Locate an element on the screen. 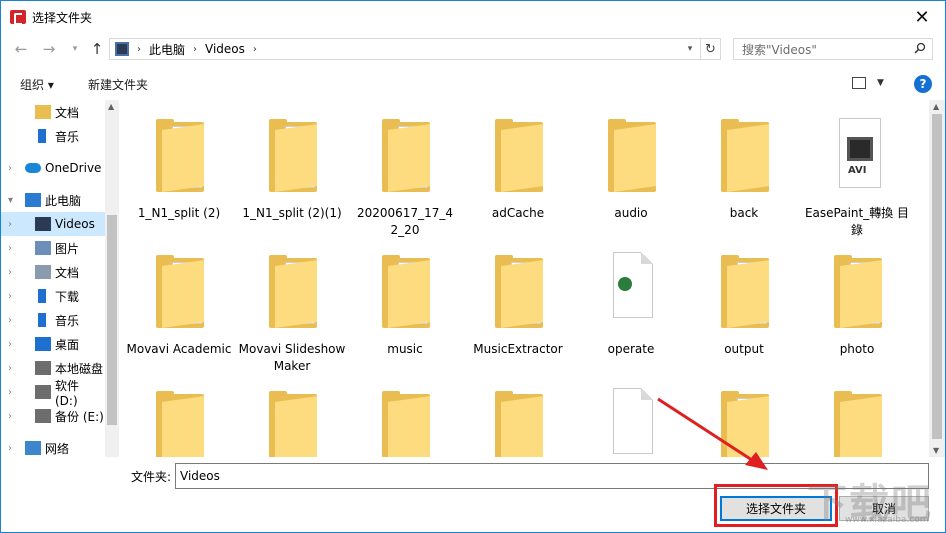 Image resolution: width=946 pixels, height=533 pixels. annotation-arrow is located at coordinates (712, 433).